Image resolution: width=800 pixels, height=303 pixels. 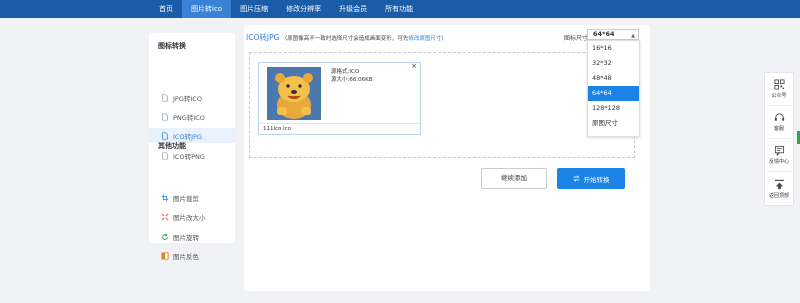 I want to click on sidebar-section-other: 其他功能, so click(x=172, y=146).